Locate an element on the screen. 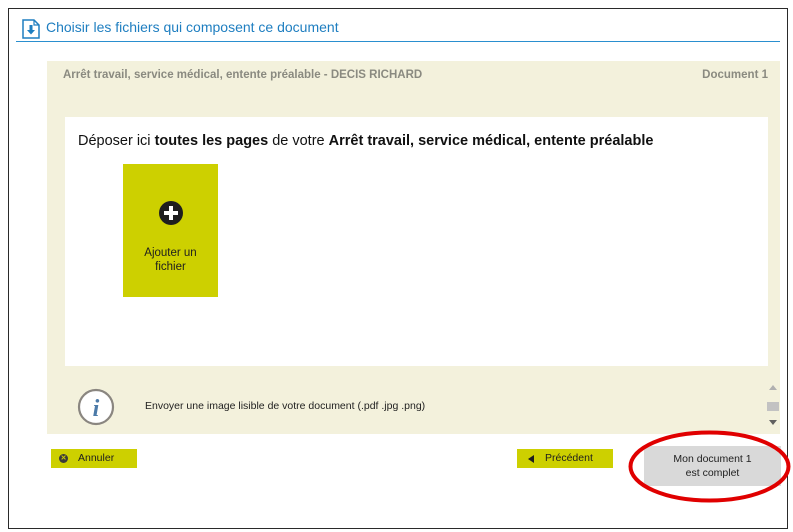 The width and height of the screenshot is (793, 532). cancel-button: ✕ Annuler is located at coordinates (94, 458).